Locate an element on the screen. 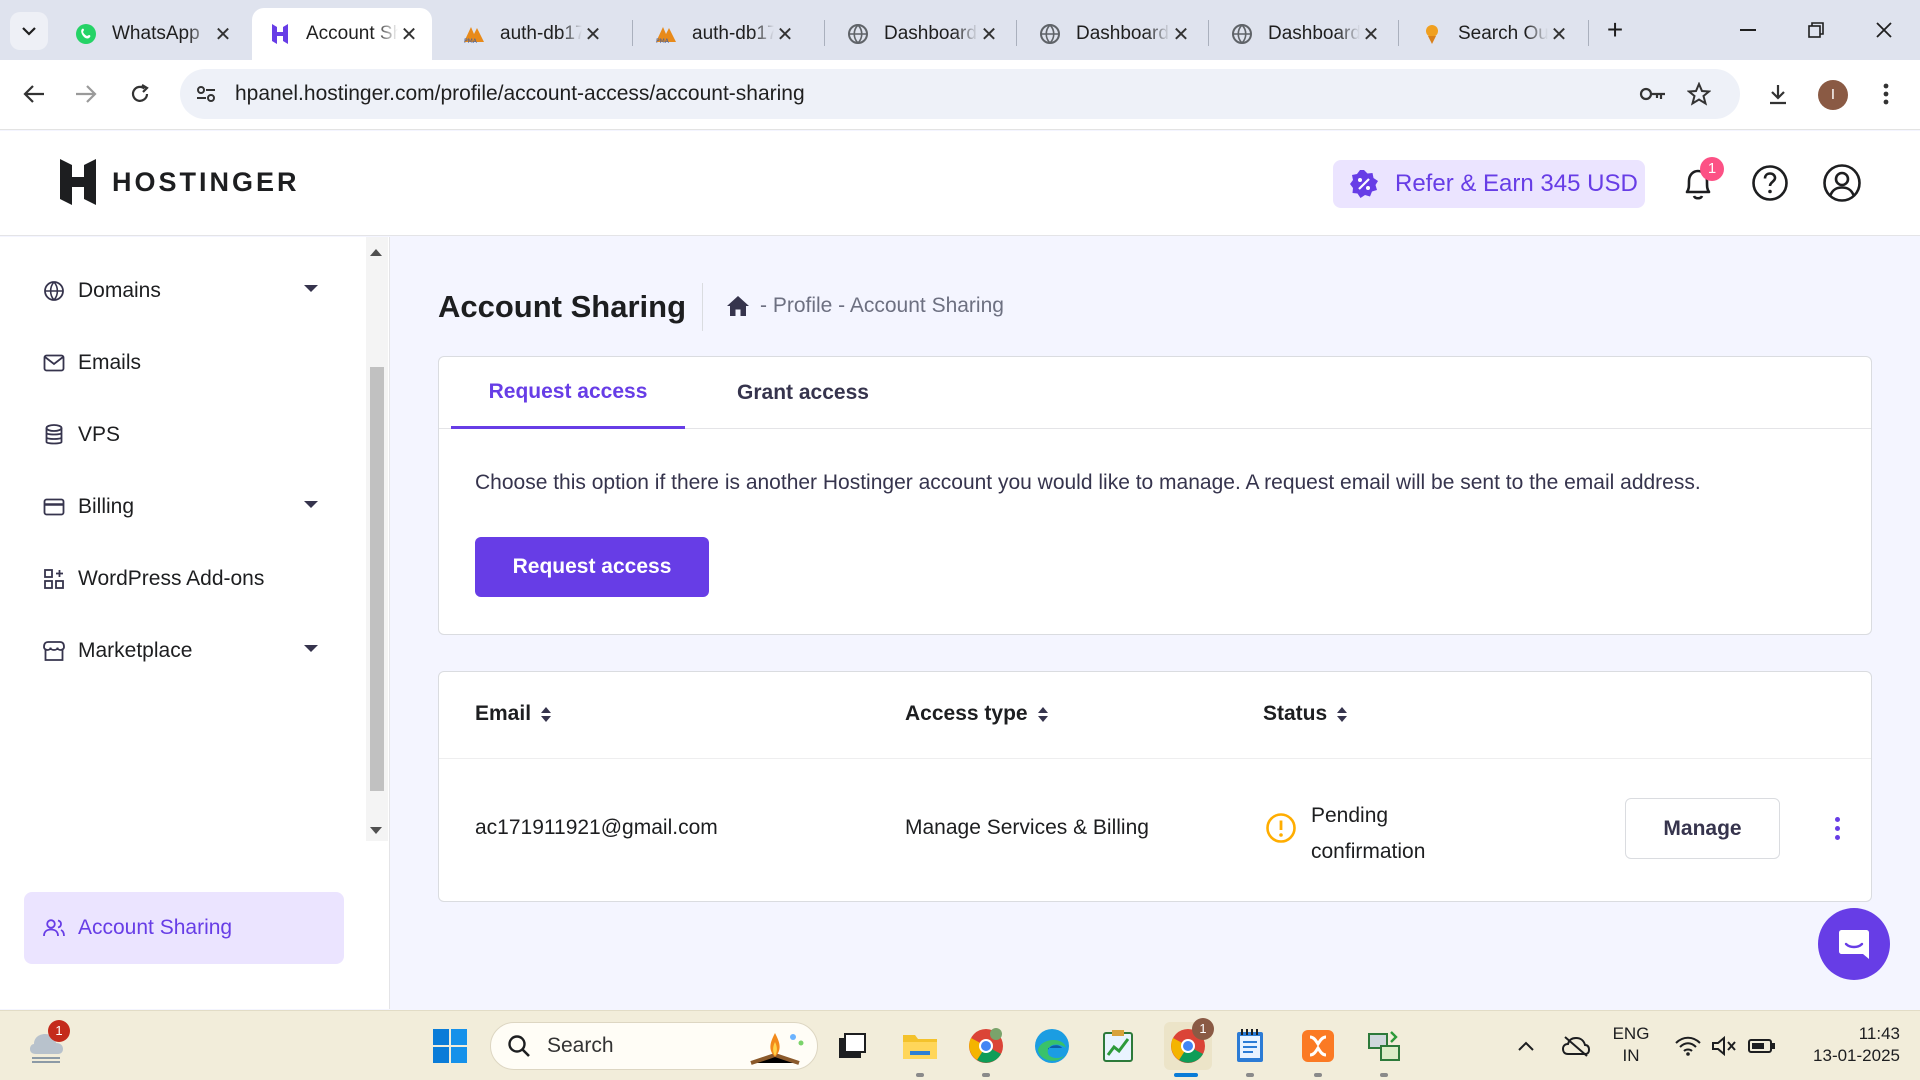 This screenshot has width=1920, height=1080. chrome-profile-button is located at coordinates (986, 1046).